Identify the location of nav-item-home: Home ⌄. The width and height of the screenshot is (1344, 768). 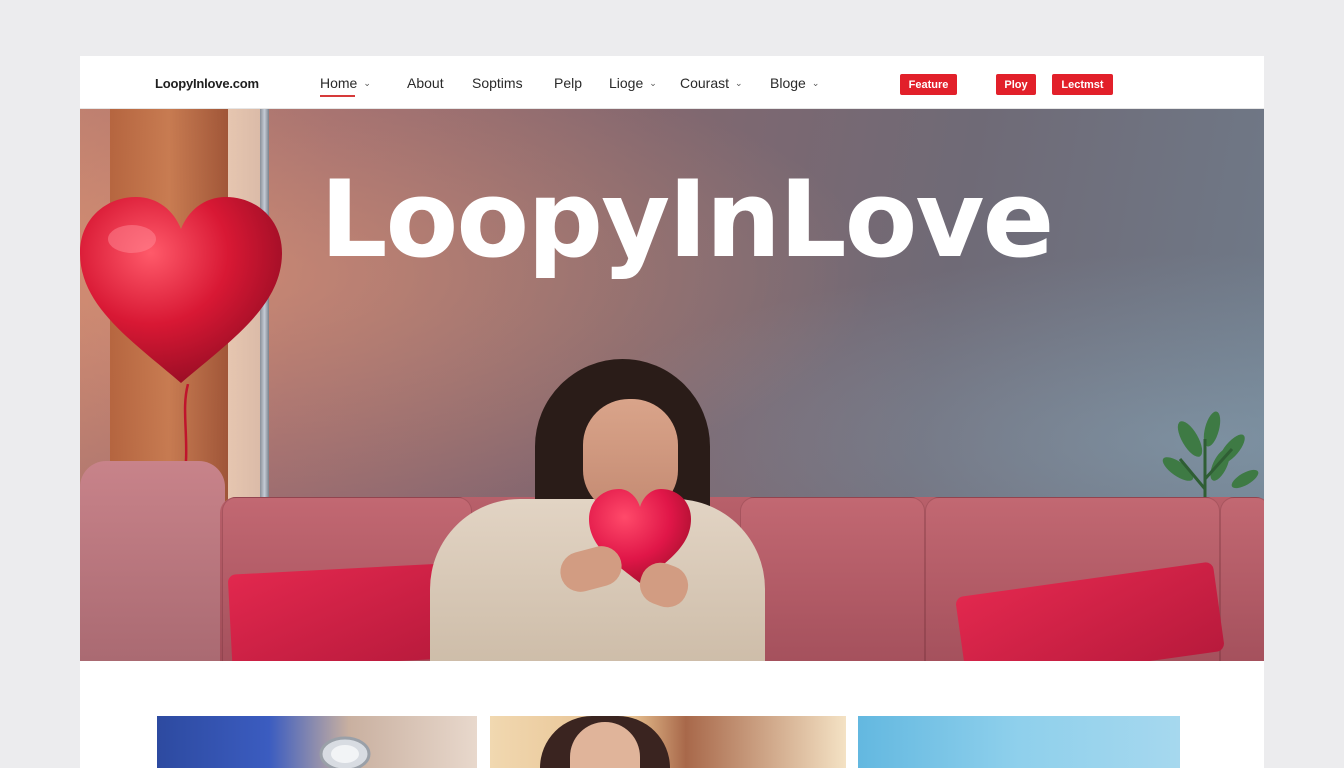
(345, 86).